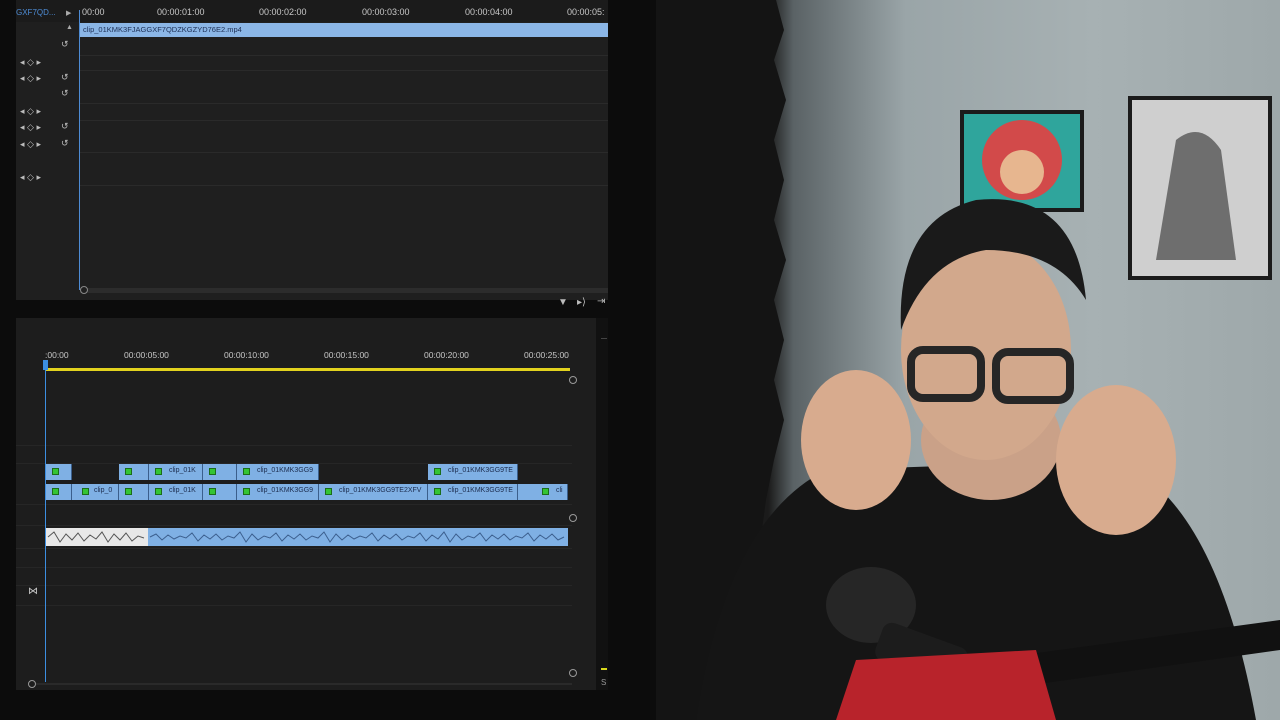 This screenshot has height=720, width=1280. Describe the element at coordinates (312, 309) in the screenshot. I see `panel-divider` at that location.